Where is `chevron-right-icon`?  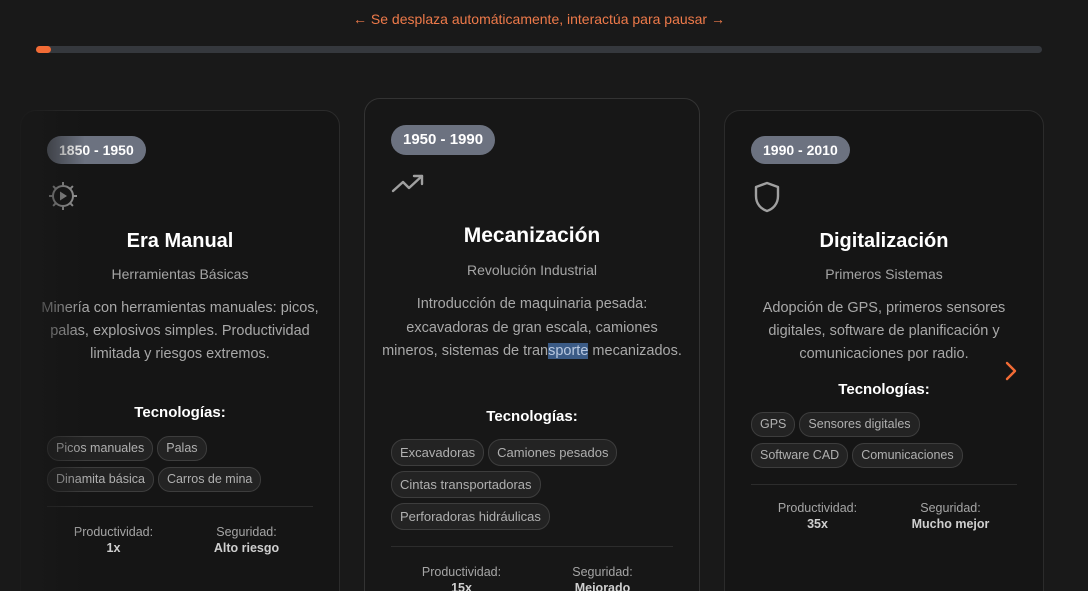
chevron-right-icon is located at coordinates (1010, 371).